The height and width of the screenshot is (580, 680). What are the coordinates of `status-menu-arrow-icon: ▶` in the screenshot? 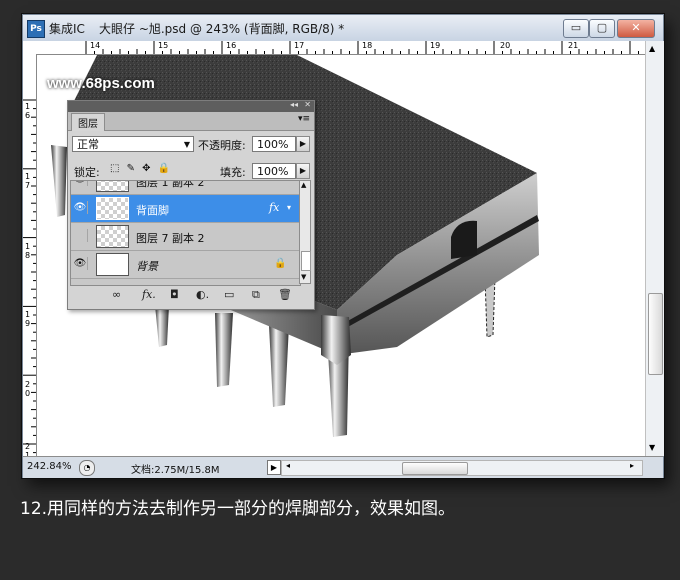 It's located at (274, 467).